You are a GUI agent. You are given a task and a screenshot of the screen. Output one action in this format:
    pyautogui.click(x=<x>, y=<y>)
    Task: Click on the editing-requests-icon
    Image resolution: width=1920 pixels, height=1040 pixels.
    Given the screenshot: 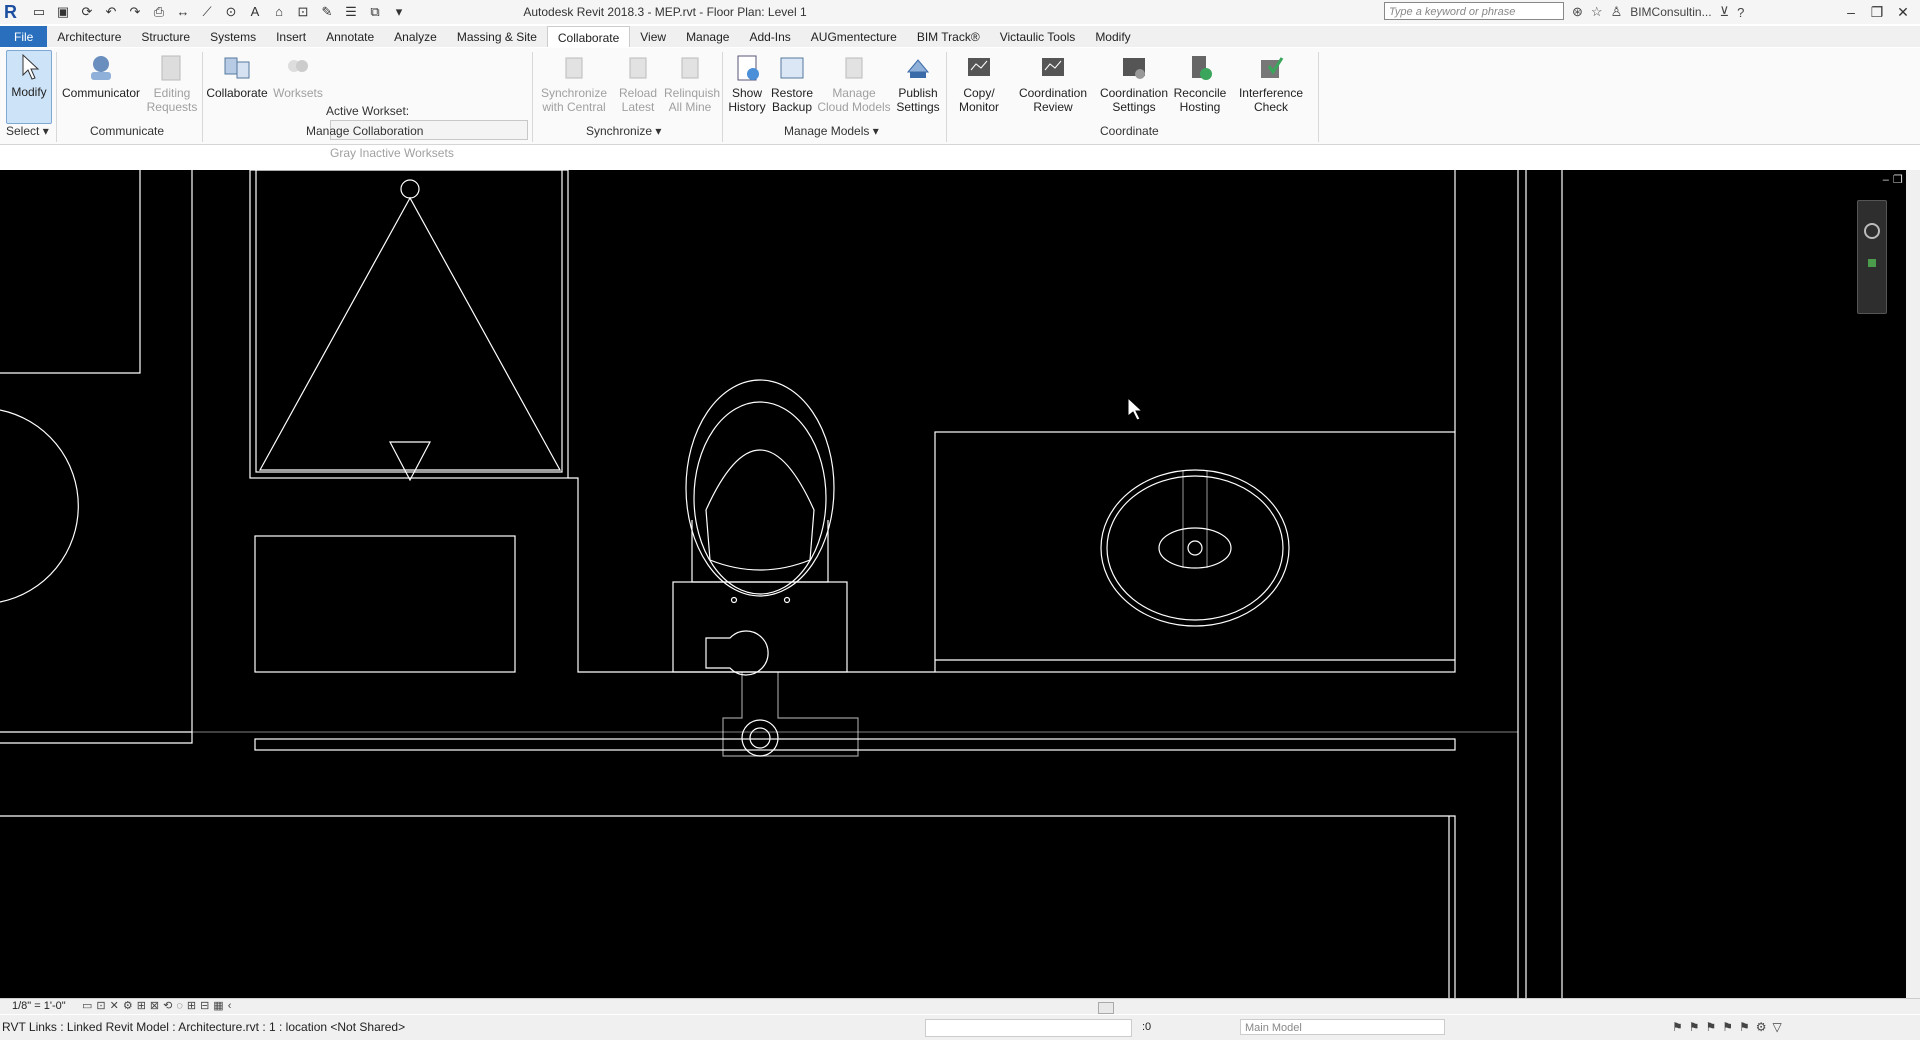 What is the action you would take?
    pyautogui.click(x=171, y=68)
    